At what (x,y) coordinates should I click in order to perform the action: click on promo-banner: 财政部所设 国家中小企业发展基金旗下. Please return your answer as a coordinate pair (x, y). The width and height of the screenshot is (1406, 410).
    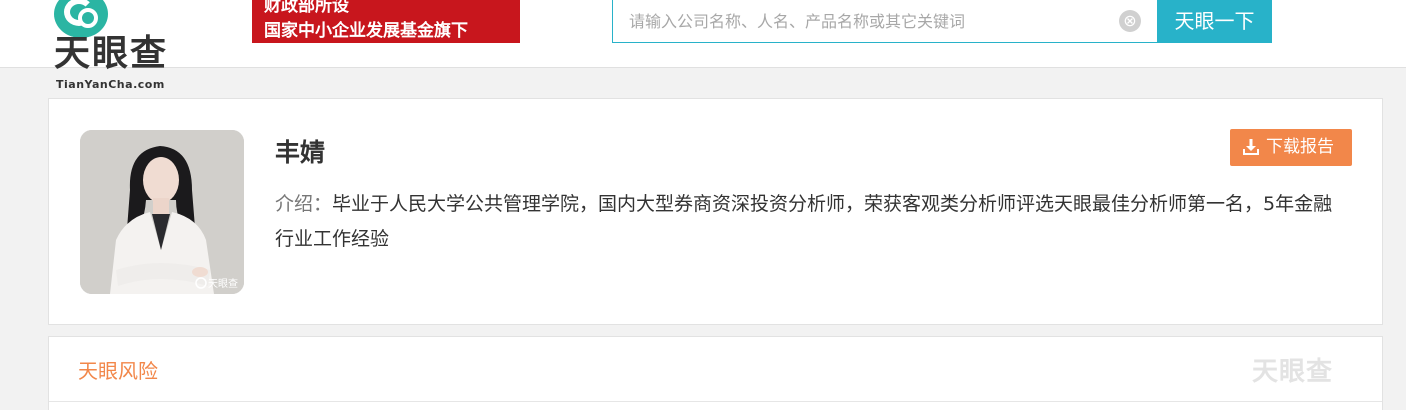
    Looking at the image, I should click on (386, 21).